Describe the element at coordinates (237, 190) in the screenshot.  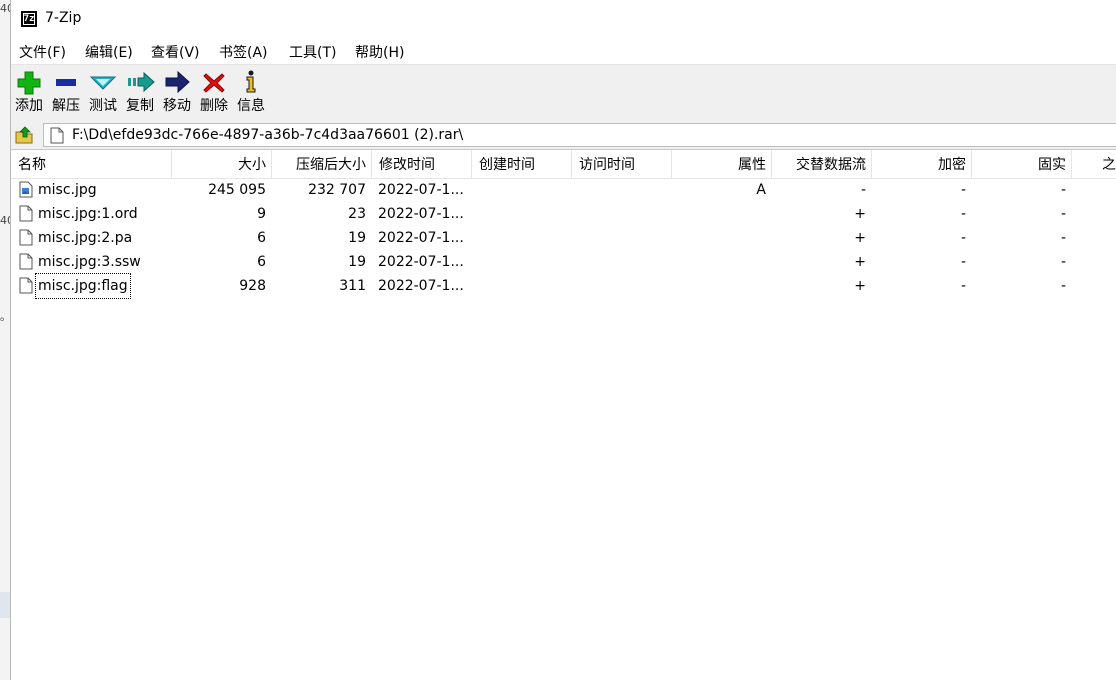
I see `size-cell: 245 095` at that location.